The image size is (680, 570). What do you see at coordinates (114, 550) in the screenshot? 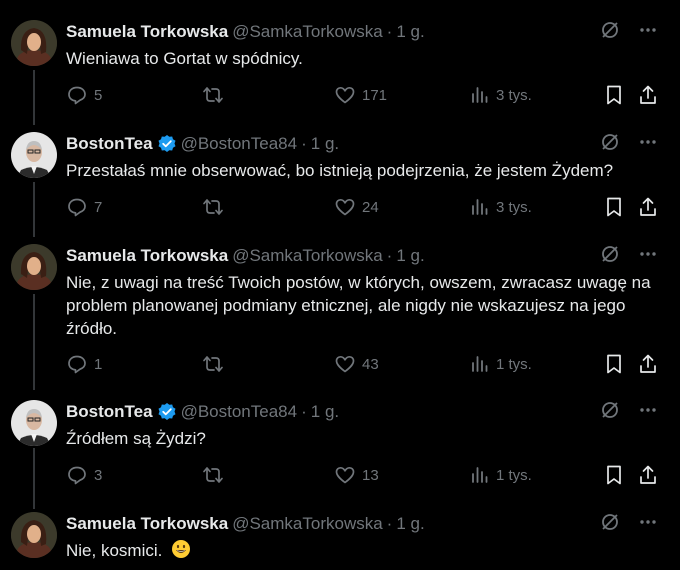
I see `tweet-text: Nie, kosmici.` at bounding box center [114, 550].